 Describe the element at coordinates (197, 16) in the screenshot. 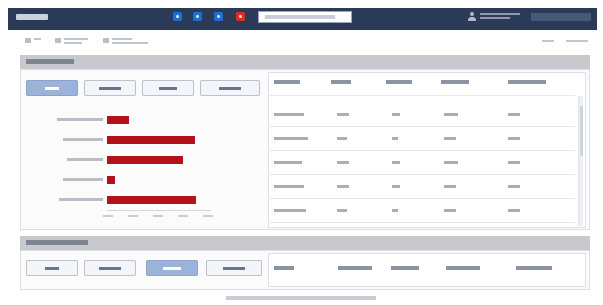

I see `twitter-icon` at that location.